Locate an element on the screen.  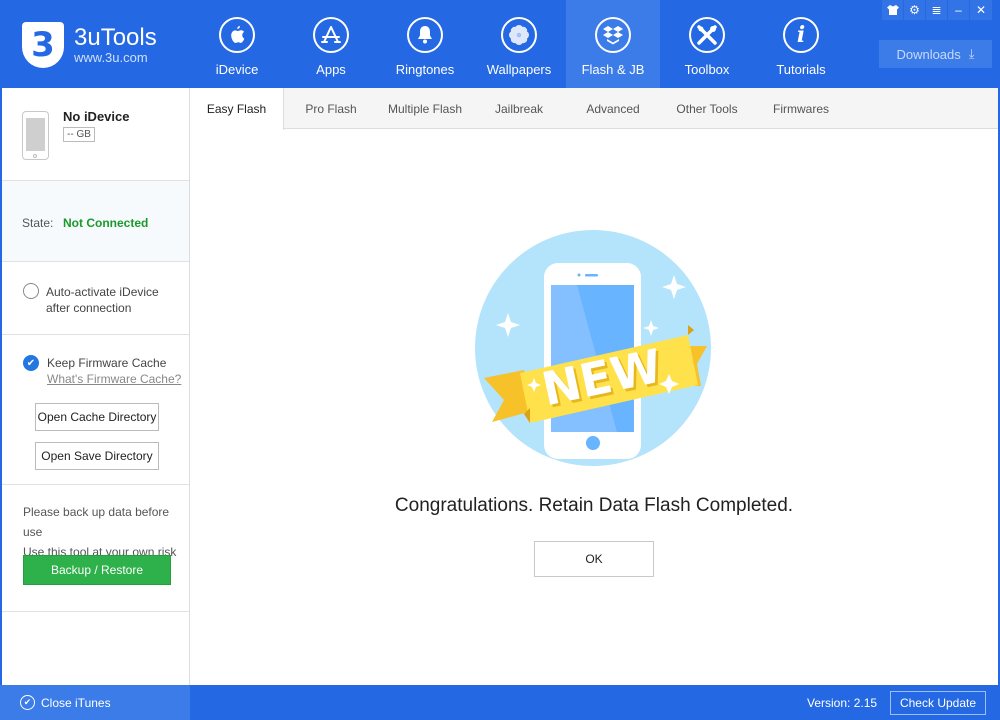
settings-icon: ⚙ is located at coordinates (914, 10).